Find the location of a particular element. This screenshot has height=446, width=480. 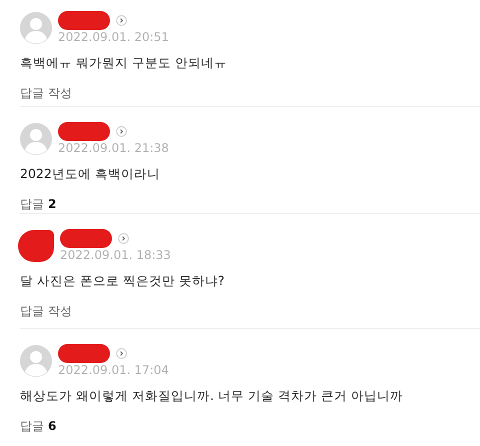

comment-text: 해상도가 왜이렇게 저화질입니까. 너무 기술 격차가 큰거 아닙니까 is located at coordinates (212, 396).